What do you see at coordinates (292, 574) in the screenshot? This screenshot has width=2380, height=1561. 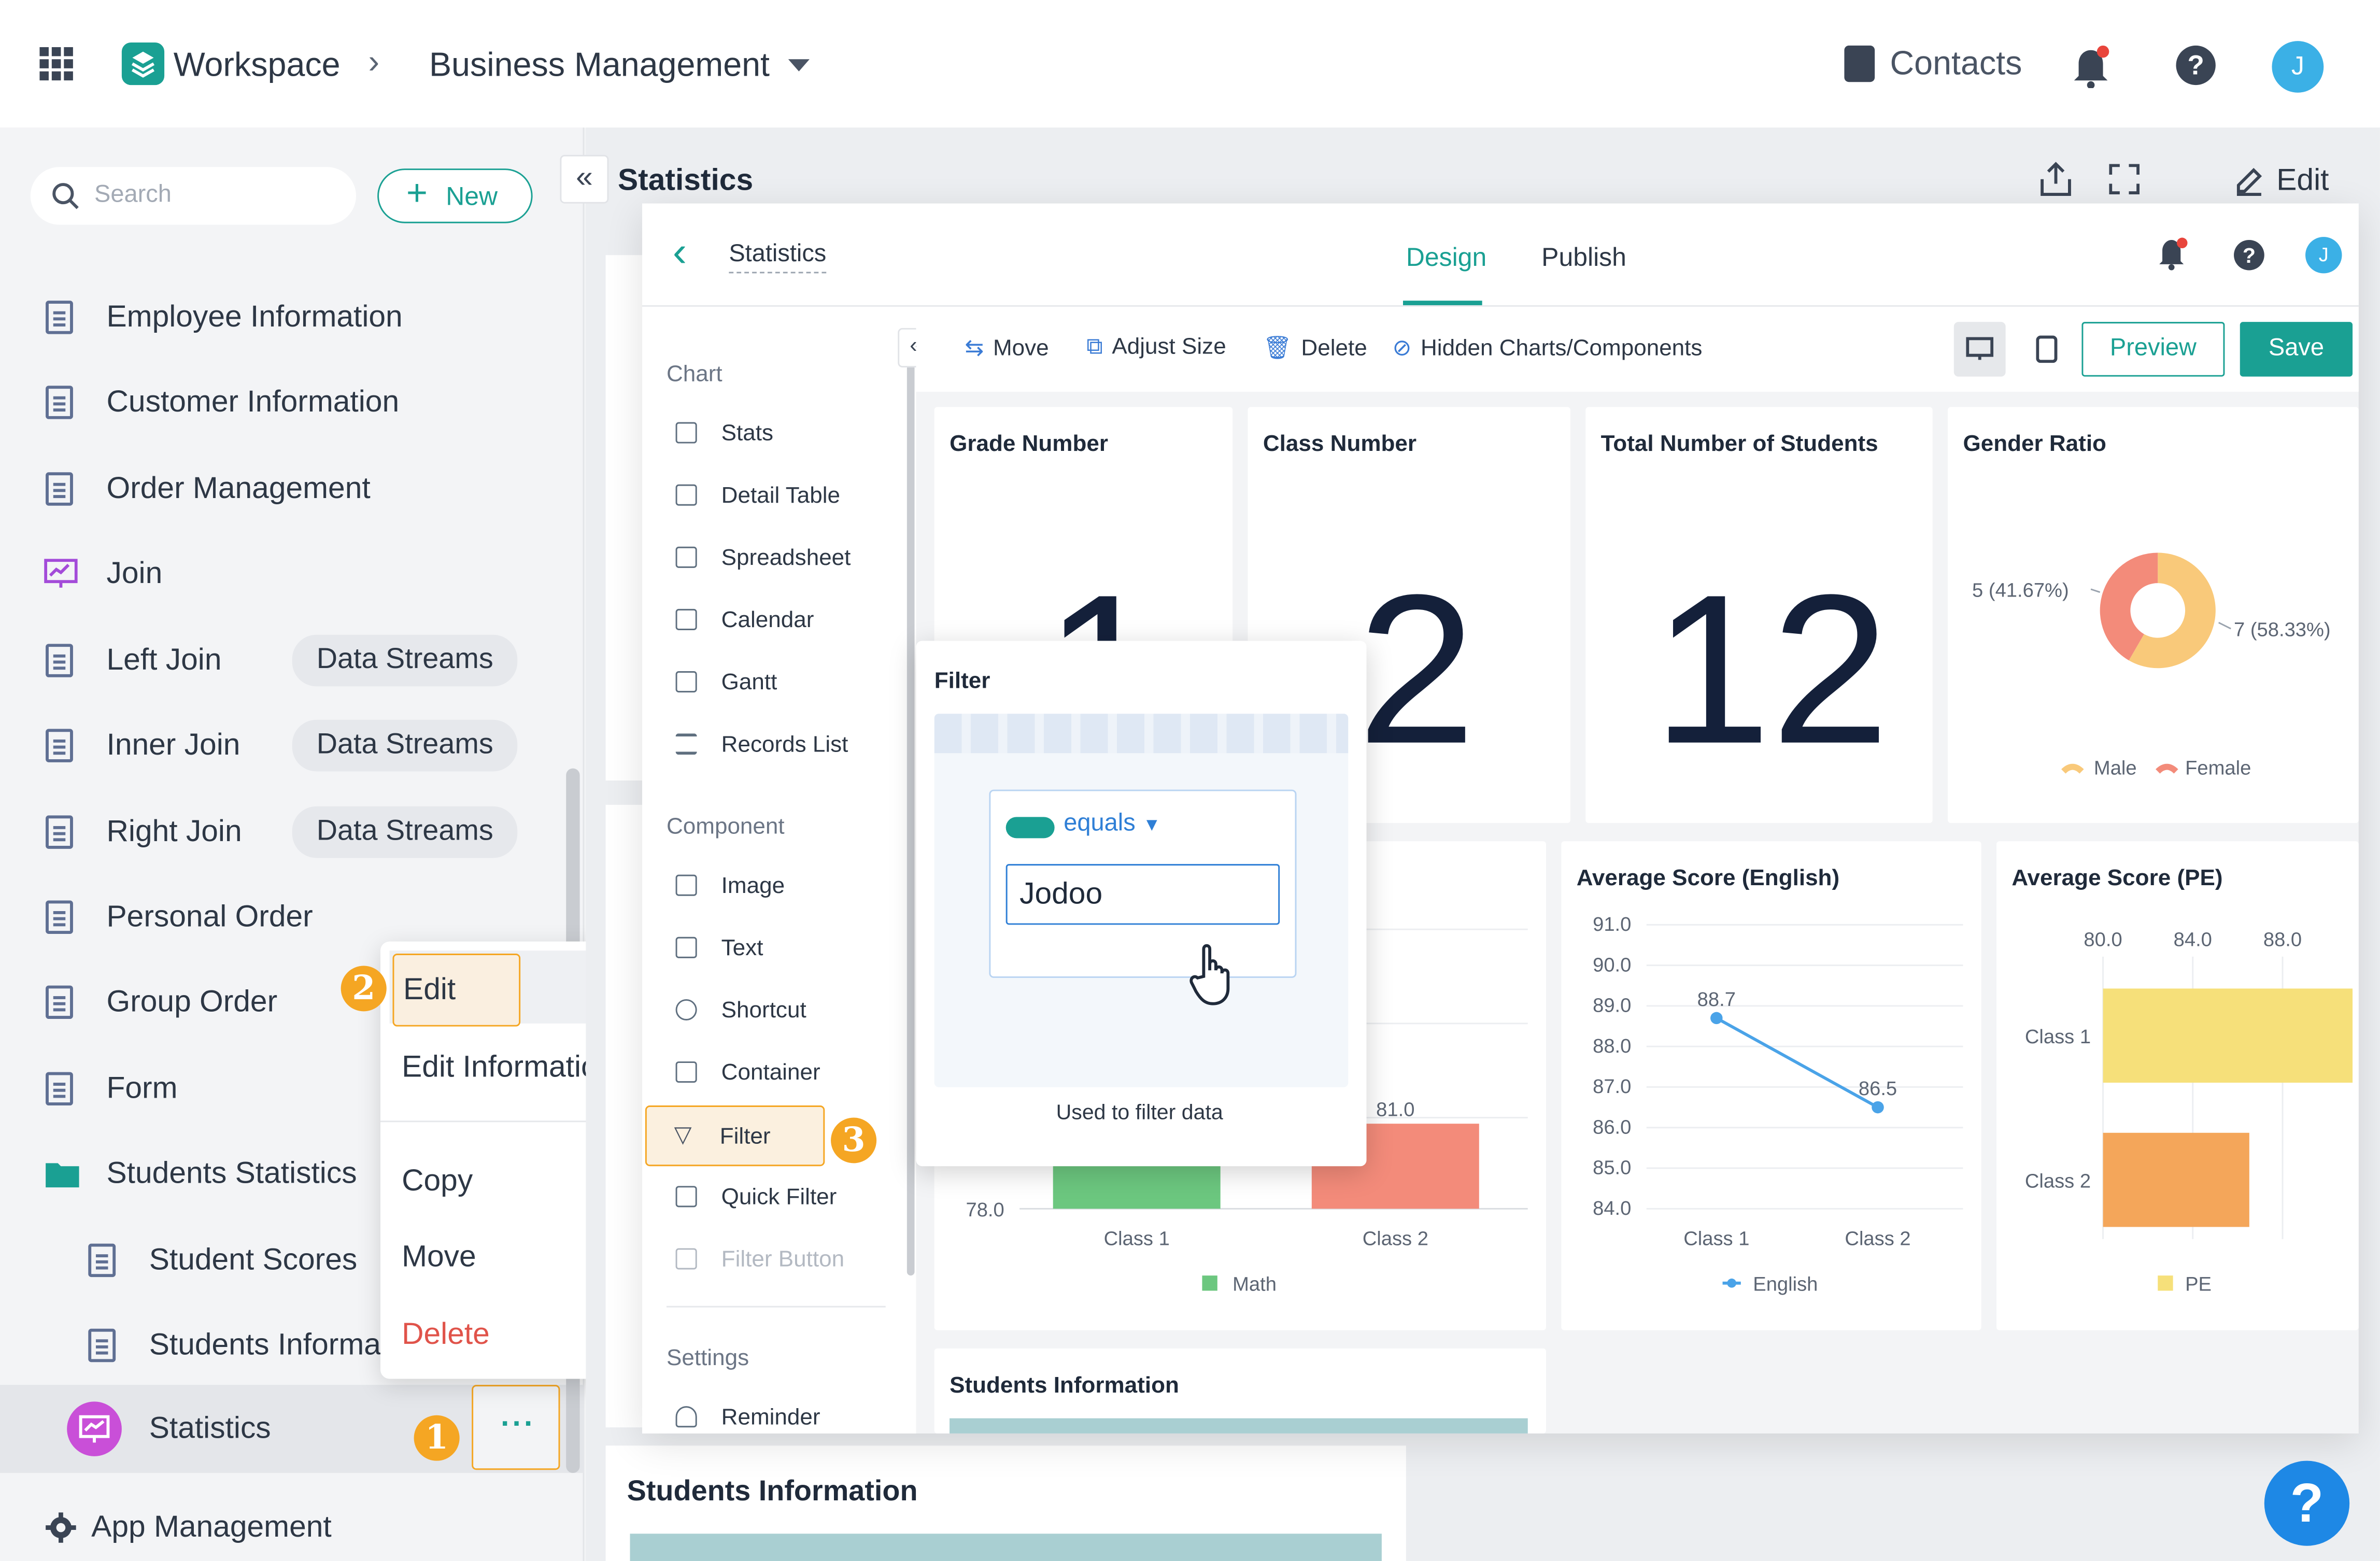 I see `sidebar-item-join: Join` at bounding box center [292, 574].